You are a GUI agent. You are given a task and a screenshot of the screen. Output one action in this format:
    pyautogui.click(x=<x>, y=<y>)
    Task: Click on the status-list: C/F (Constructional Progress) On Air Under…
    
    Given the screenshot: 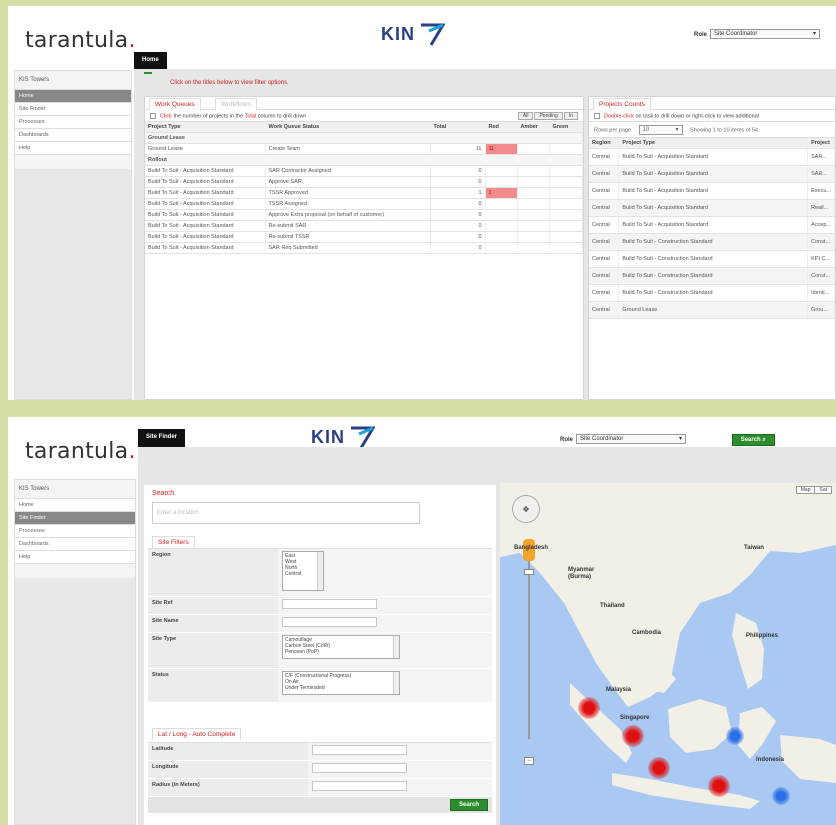 What is the action you would take?
    pyautogui.click(x=341, y=683)
    